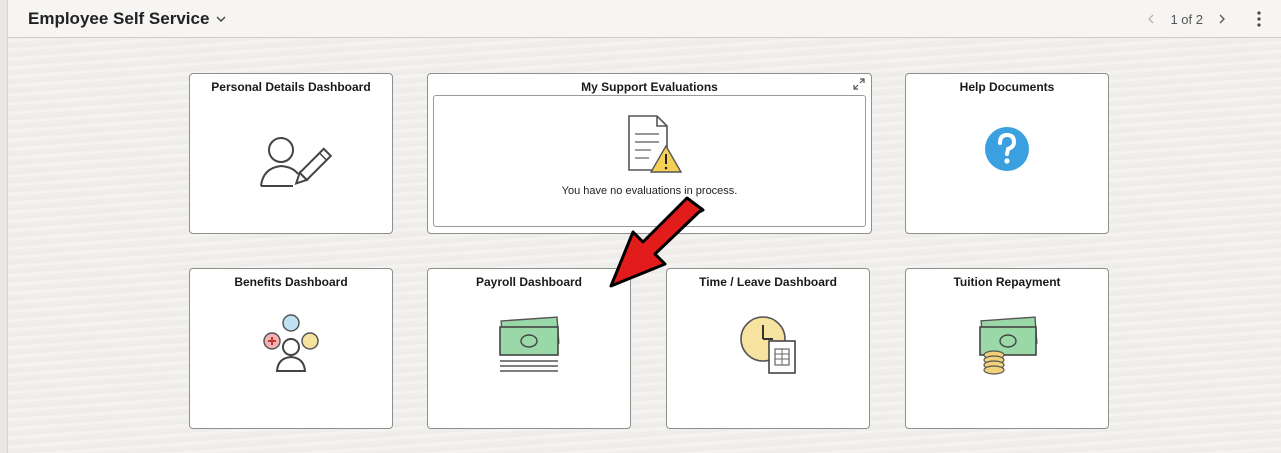 This screenshot has height=453, width=1281. I want to click on document-warning-icon, so click(654, 144).